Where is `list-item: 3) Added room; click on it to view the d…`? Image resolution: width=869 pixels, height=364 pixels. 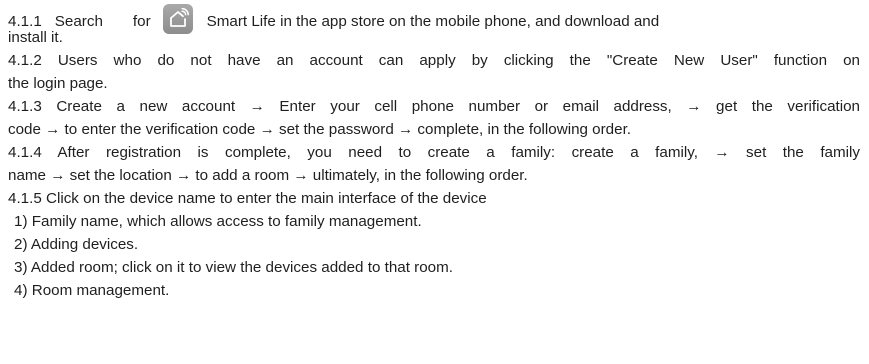
list-item: 3) Added room; click on it to view the d… is located at coordinates (233, 267).